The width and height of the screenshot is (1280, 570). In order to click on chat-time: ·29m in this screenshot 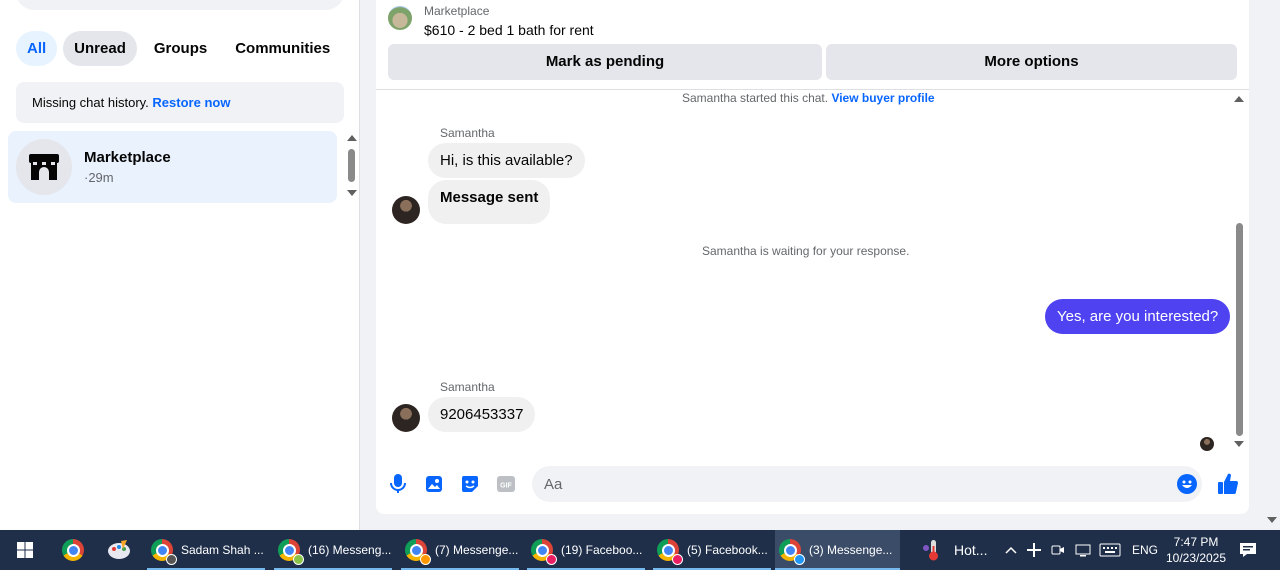, I will do `click(99, 177)`.